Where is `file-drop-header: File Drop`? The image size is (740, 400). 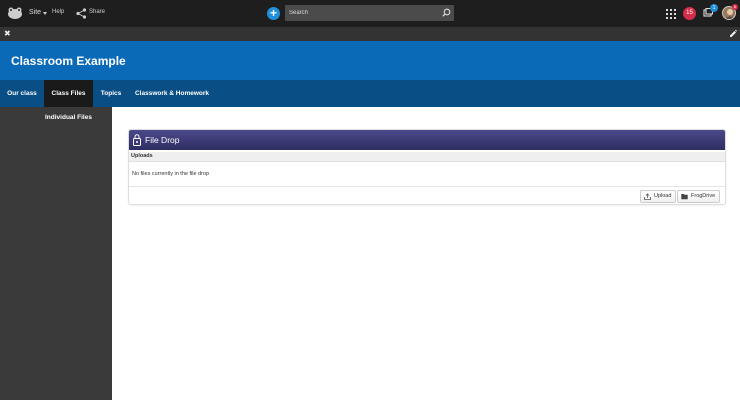 file-drop-header: File Drop is located at coordinates (427, 140).